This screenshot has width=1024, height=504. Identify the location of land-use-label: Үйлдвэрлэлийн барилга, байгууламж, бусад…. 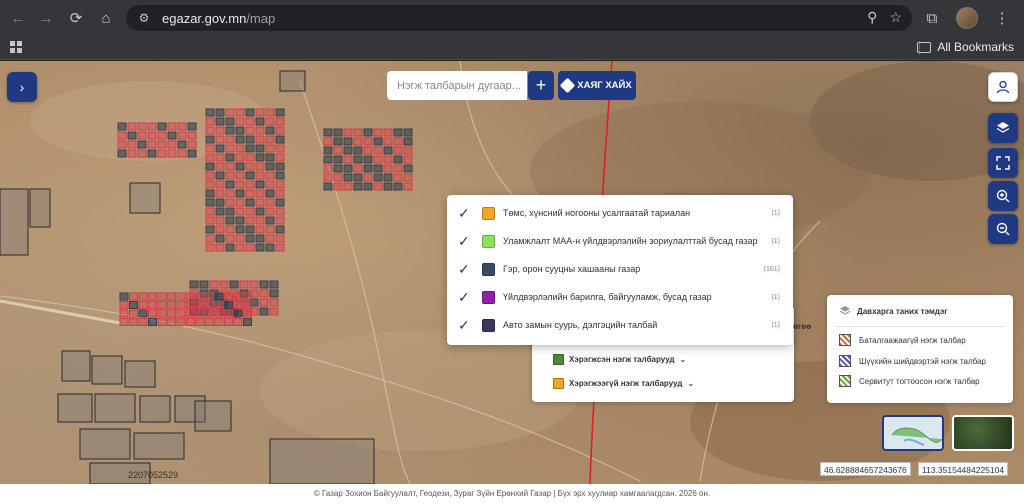
(607, 297).